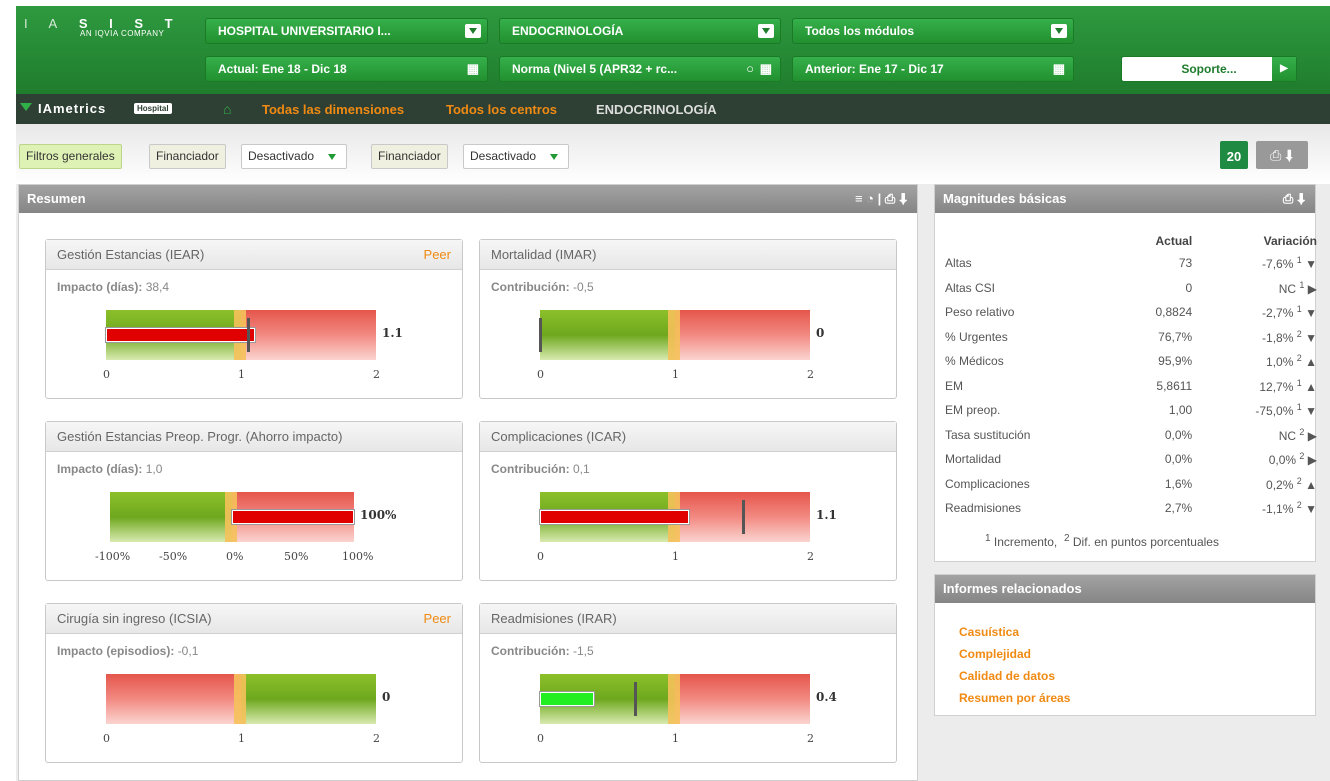 The height and width of the screenshot is (781, 1330). What do you see at coordinates (1131, 435) in the screenshot?
I see `magnitude-row: Tasa sustitución 0,0% NC 2 ▶` at bounding box center [1131, 435].